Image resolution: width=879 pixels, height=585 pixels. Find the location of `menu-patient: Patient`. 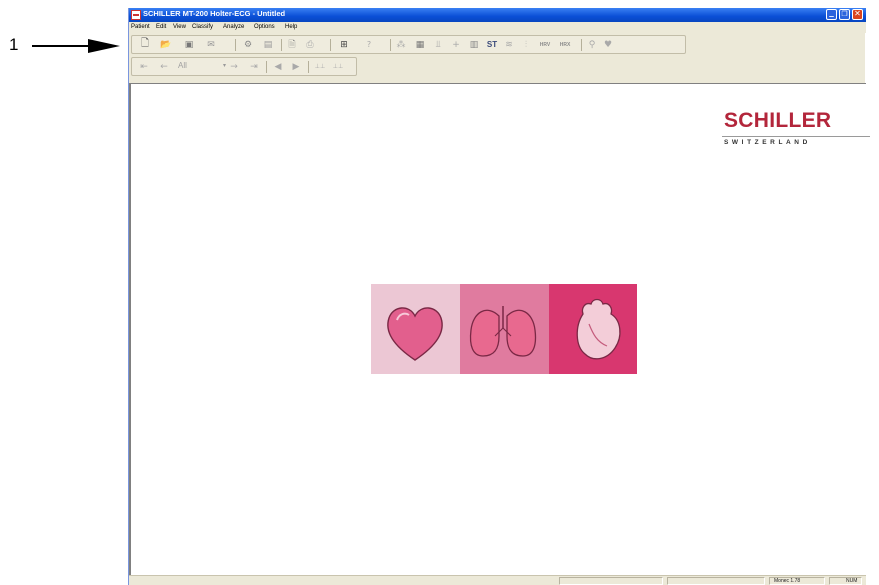

menu-patient: Patient is located at coordinates (140, 27).